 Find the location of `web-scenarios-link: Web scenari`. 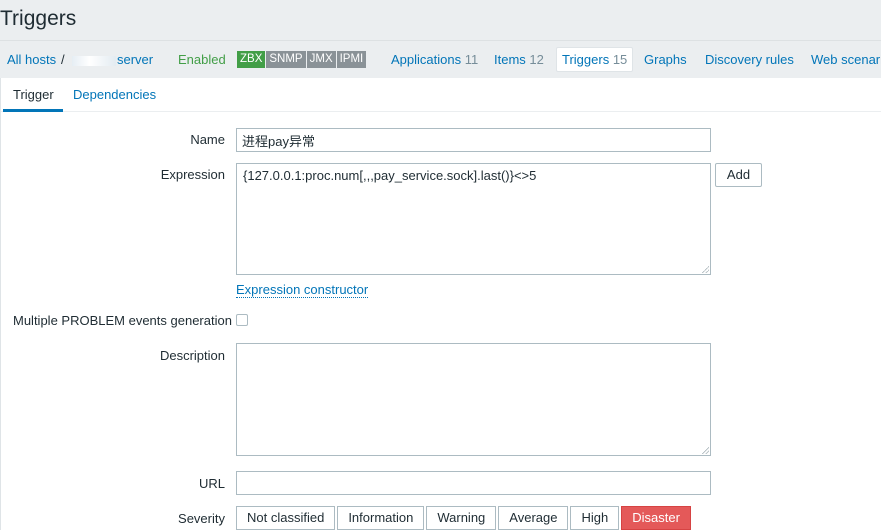

web-scenarios-link: Web scenari is located at coordinates (846, 59).